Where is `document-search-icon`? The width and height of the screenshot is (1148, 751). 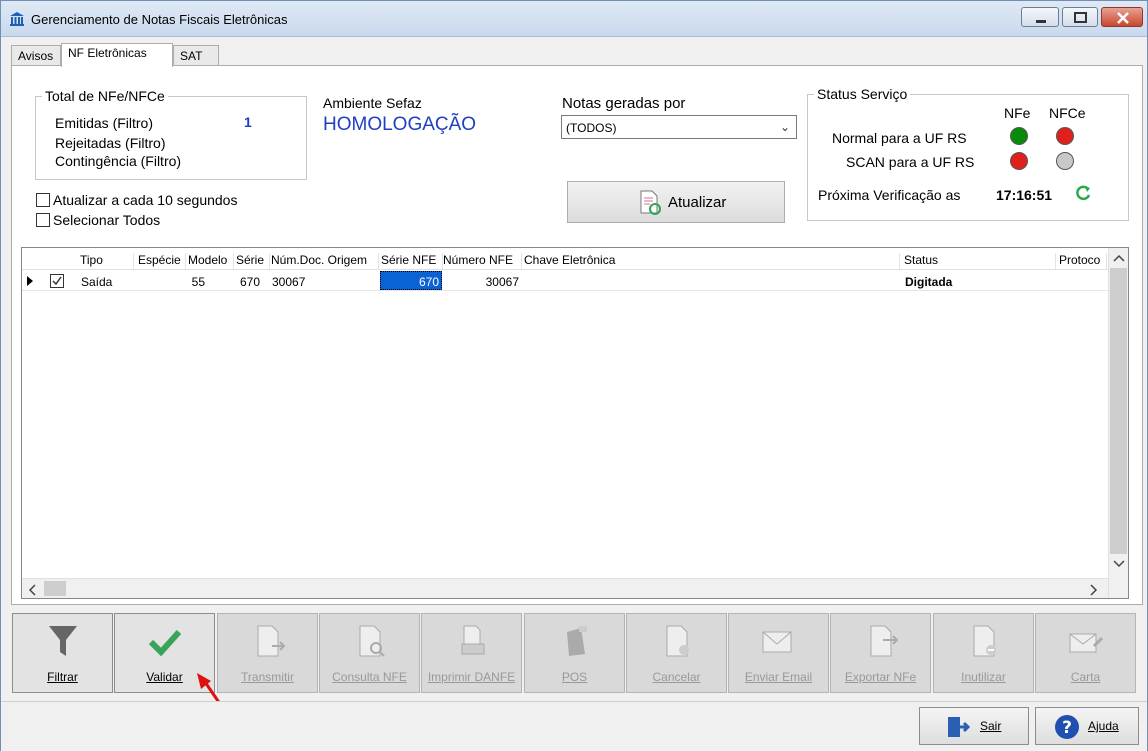 document-search-icon is located at coordinates (372, 641).